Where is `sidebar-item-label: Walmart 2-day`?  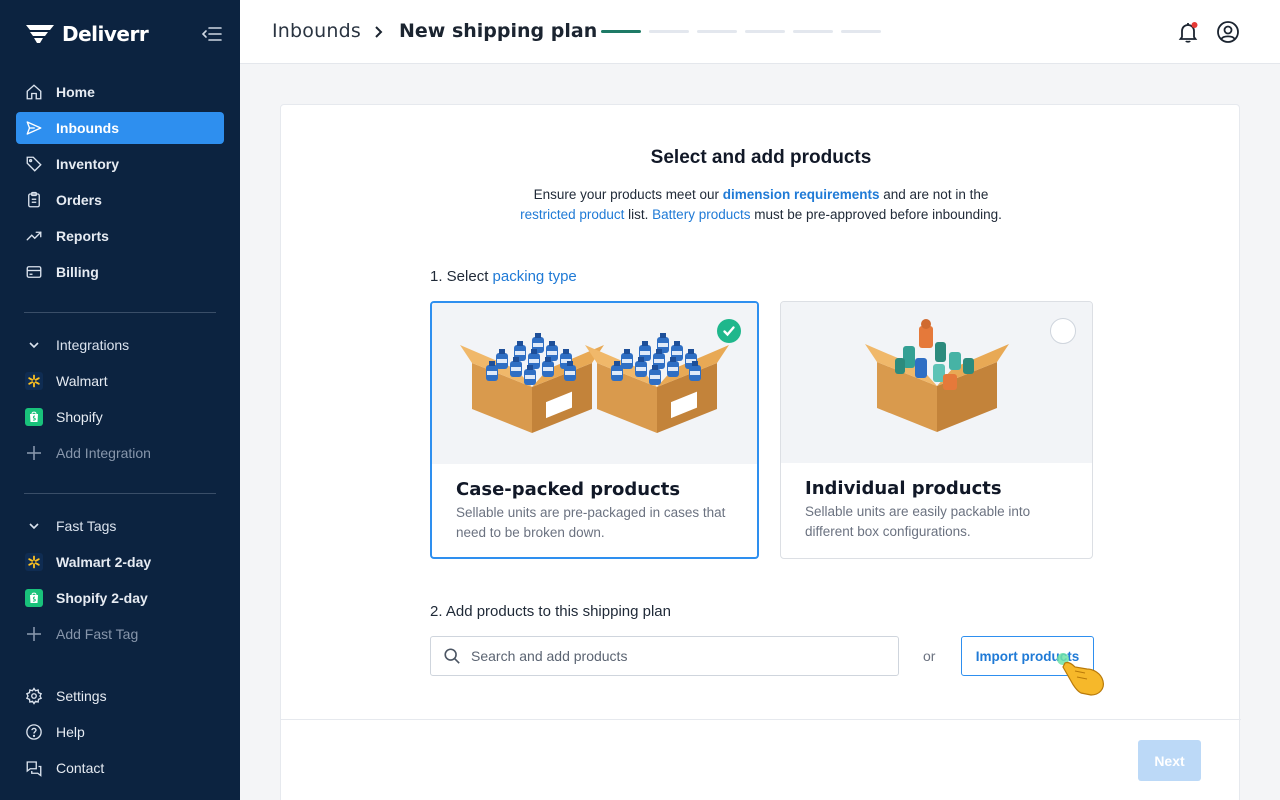 sidebar-item-label: Walmart 2-day is located at coordinates (104, 562).